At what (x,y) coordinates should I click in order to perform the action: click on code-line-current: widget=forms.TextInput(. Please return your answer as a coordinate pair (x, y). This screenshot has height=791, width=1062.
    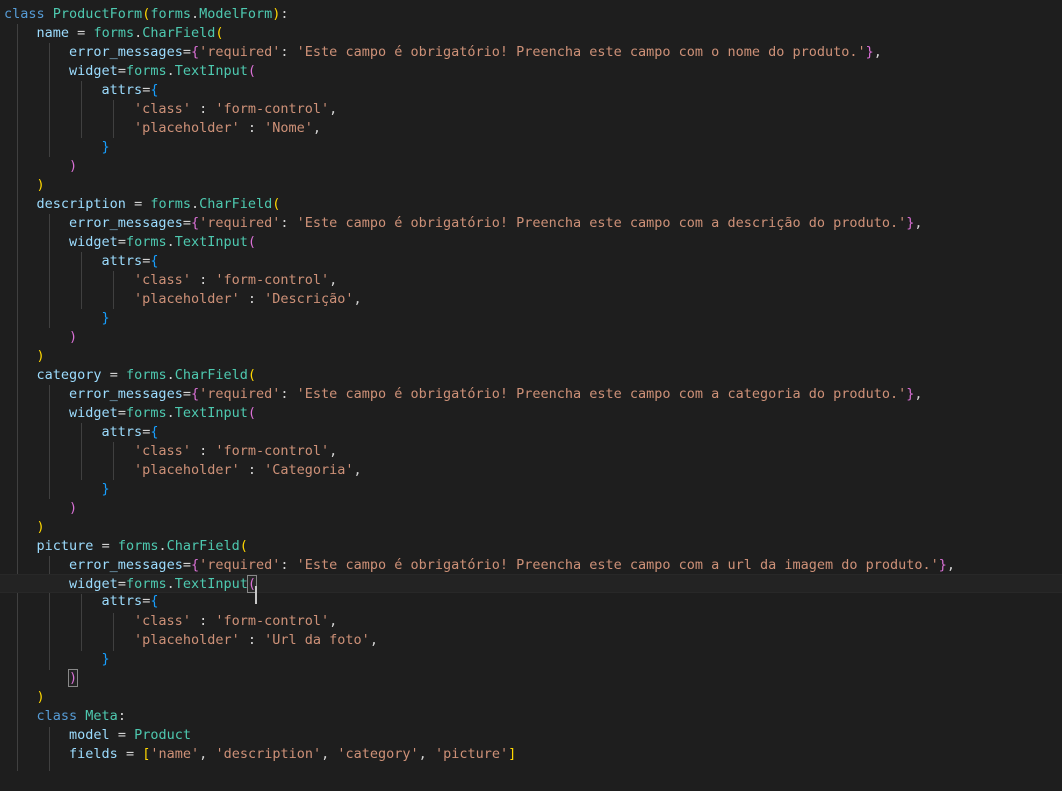
    Looking at the image, I should click on (531, 589).